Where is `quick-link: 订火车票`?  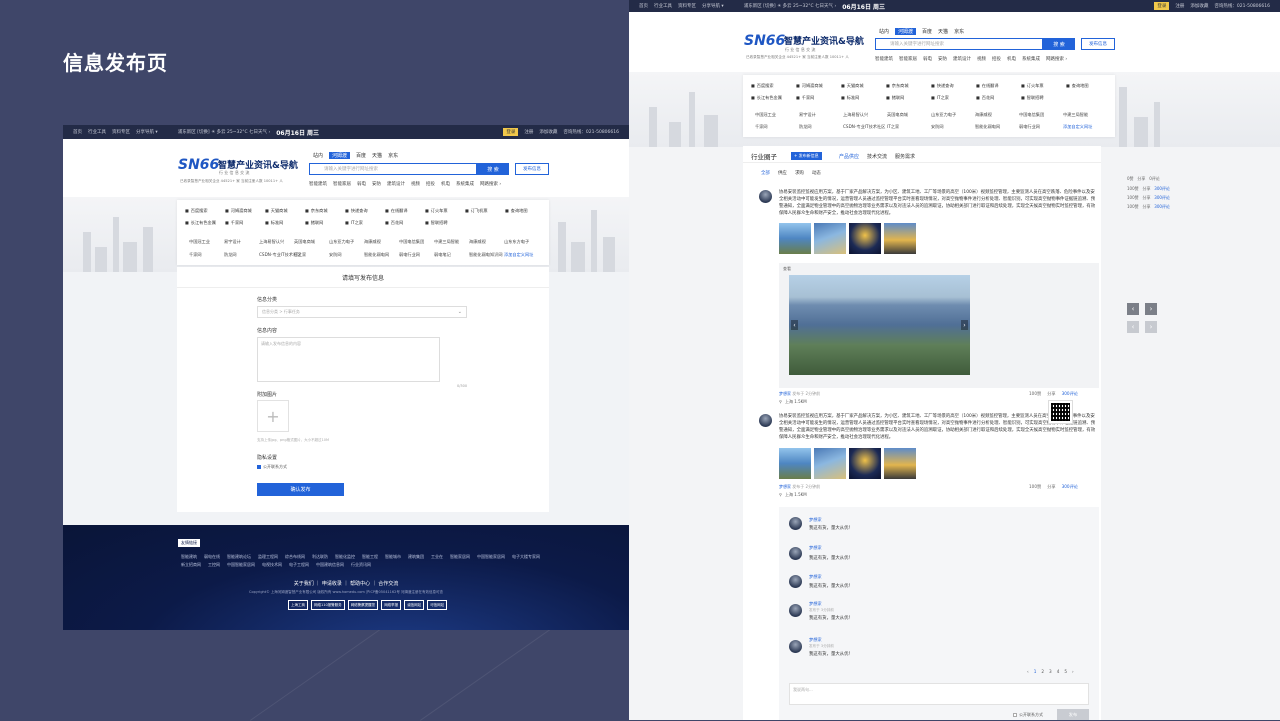 quick-link: 订火车票 is located at coordinates (1043, 86).